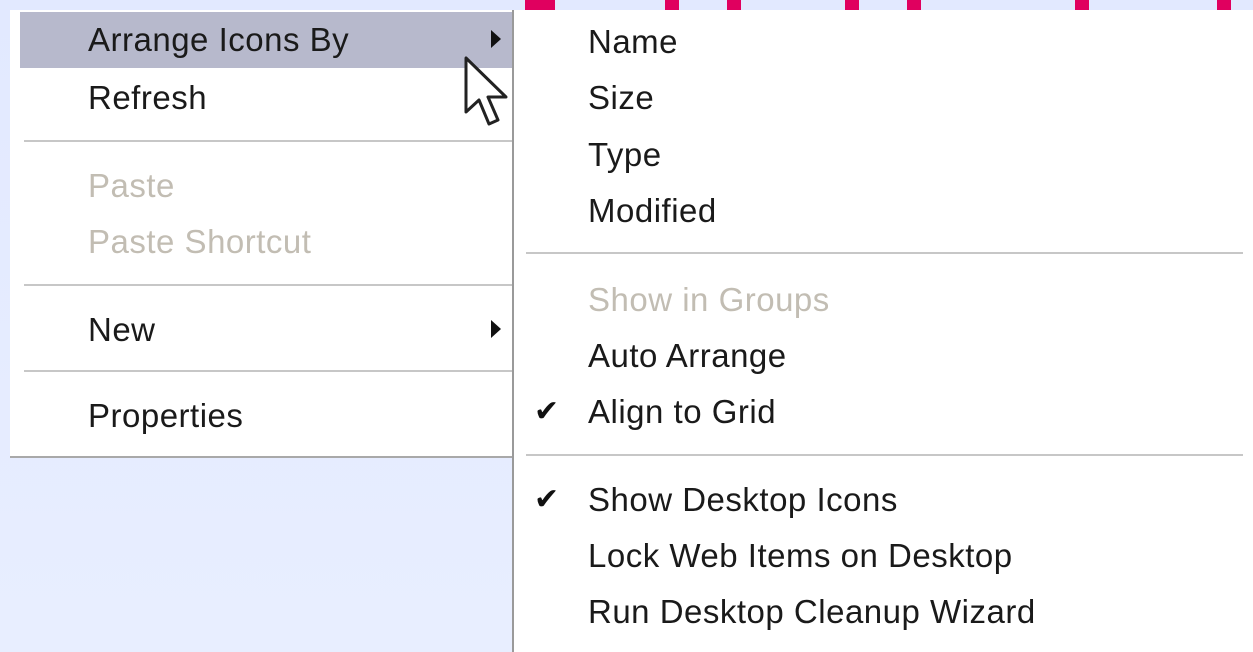 The image size is (1253, 652). What do you see at coordinates (262, 98) in the screenshot?
I see `menu-item-refresh: Refresh` at bounding box center [262, 98].